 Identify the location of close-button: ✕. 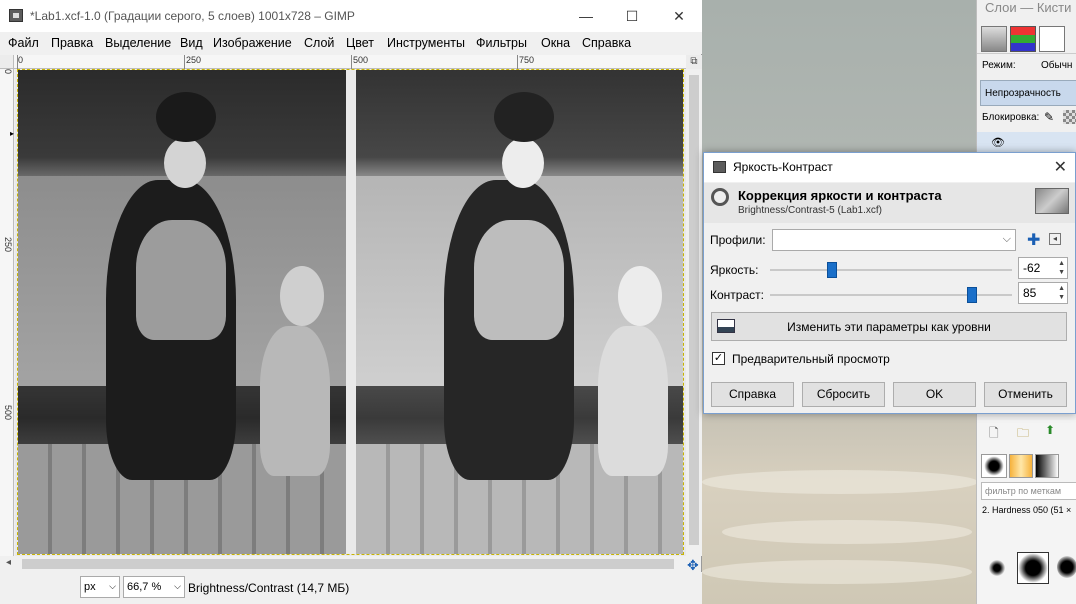
(679, 16).